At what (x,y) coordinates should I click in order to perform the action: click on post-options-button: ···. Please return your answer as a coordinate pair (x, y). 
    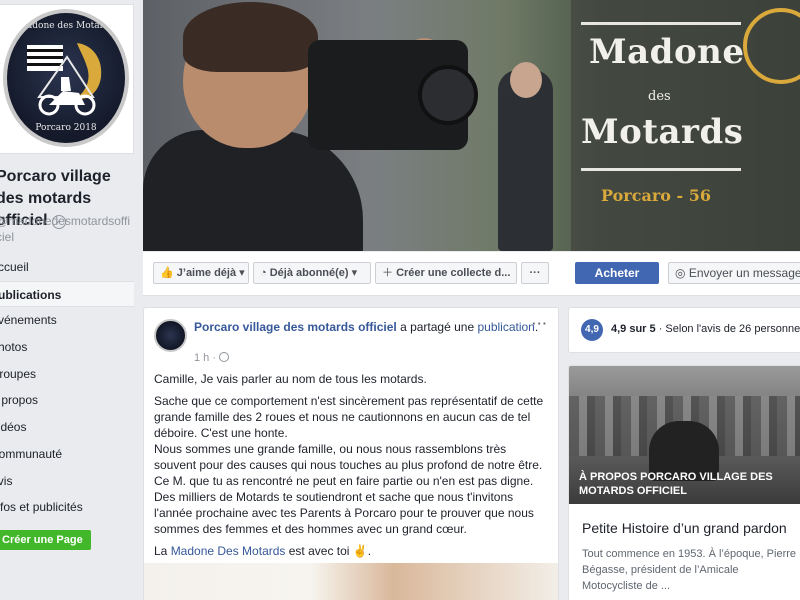
    Looking at the image, I should click on (540, 323).